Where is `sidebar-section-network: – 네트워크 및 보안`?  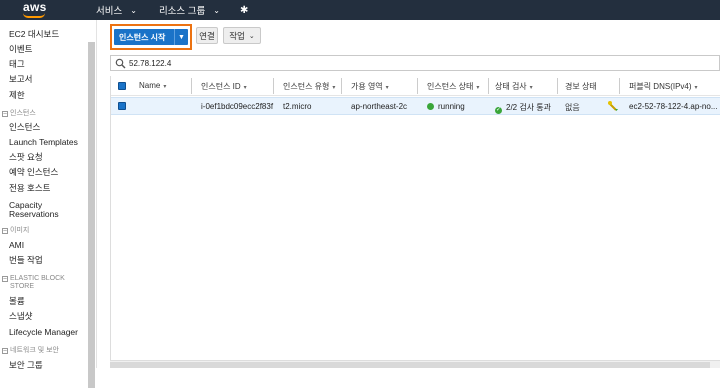
sidebar-section-network: – 네트워크 및 보안 is located at coordinates (30, 351).